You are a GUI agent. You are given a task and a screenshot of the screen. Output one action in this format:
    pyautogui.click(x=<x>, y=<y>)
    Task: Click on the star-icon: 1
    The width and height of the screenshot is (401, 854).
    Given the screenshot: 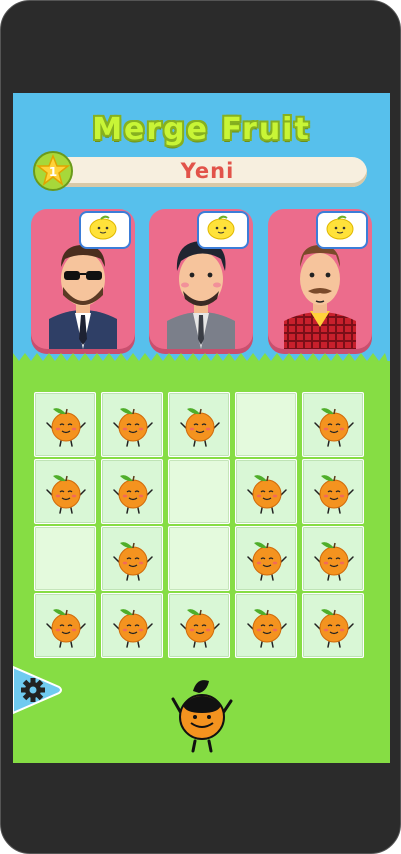 What is the action you would take?
    pyautogui.click(x=53, y=171)
    